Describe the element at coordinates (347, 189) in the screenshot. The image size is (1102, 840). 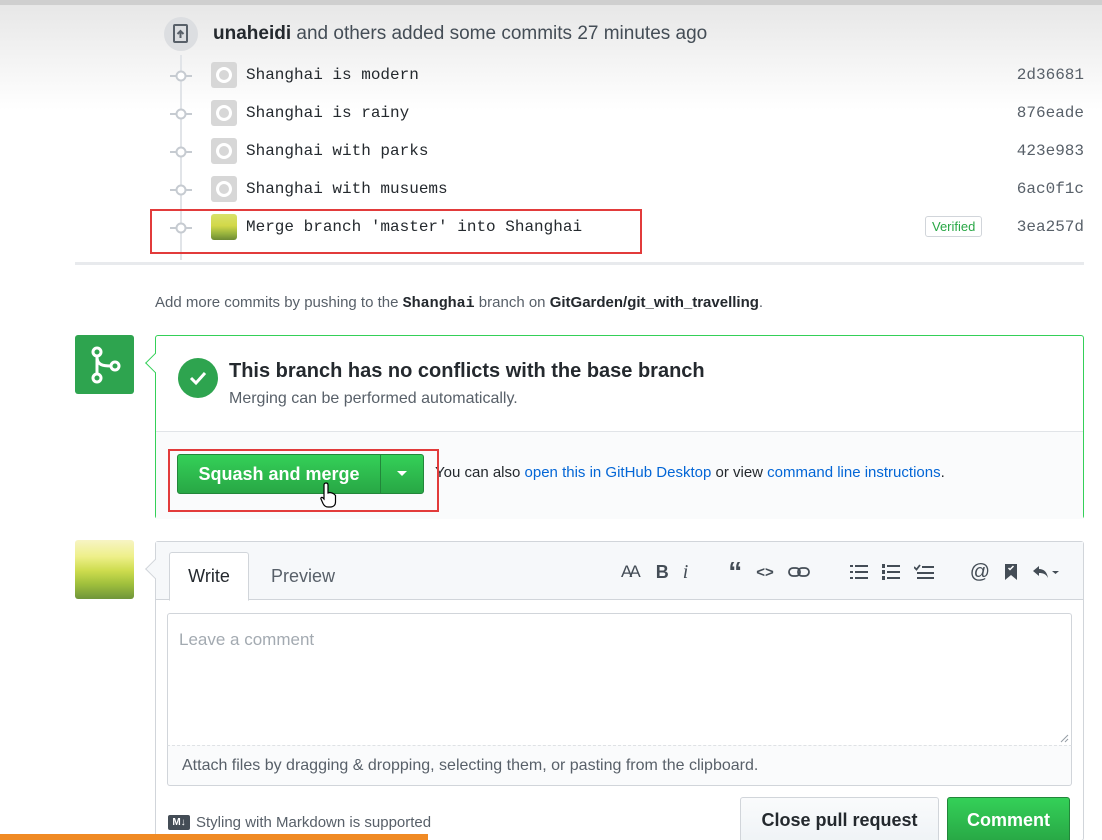
I see `commit-message: Shanghai with musuems` at that location.